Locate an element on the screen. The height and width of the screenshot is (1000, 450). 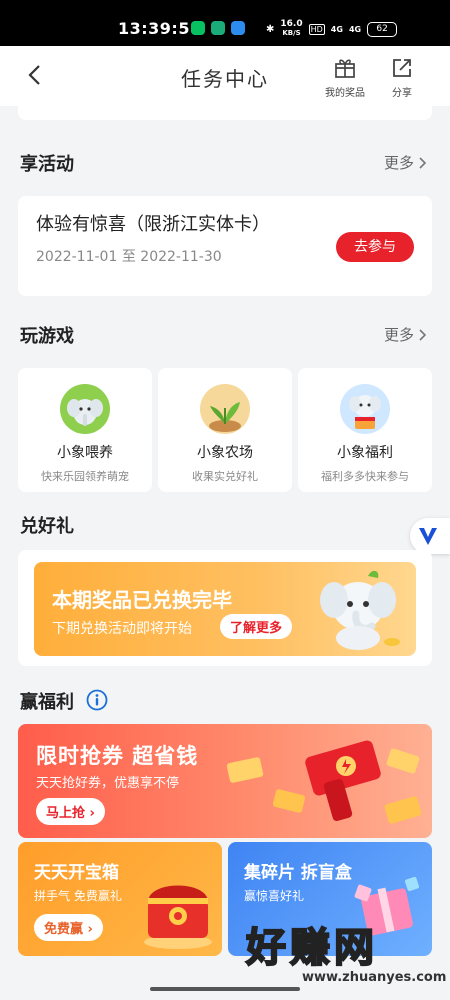
elephant-mascot-icon is located at coordinates (360, 610).